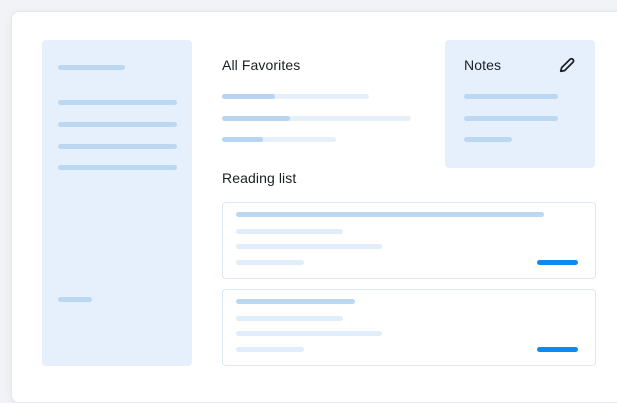  What do you see at coordinates (75, 299) in the screenshot?
I see `sidebar-footer-item` at bounding box center [75, 299].